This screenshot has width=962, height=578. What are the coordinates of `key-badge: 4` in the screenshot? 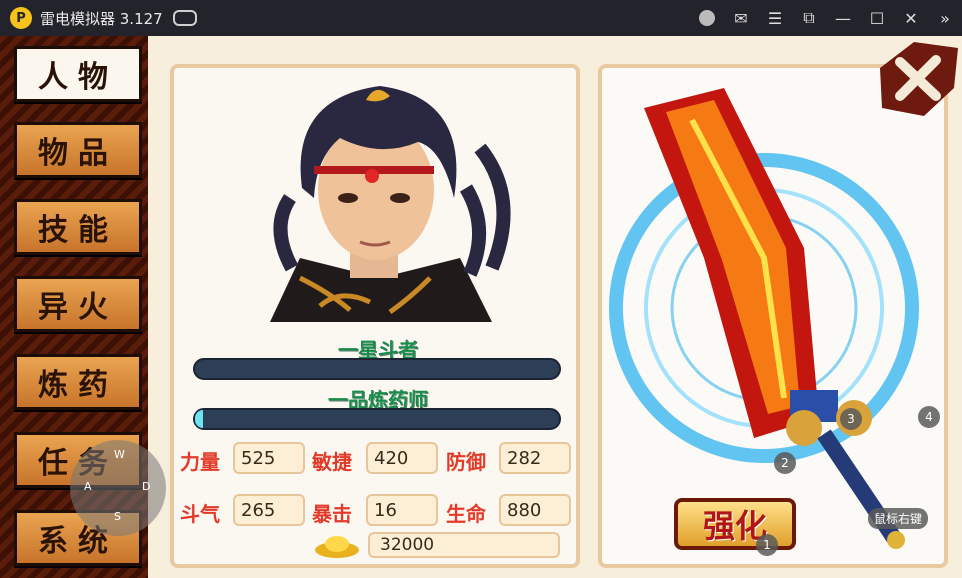 It's located at (929, 417).